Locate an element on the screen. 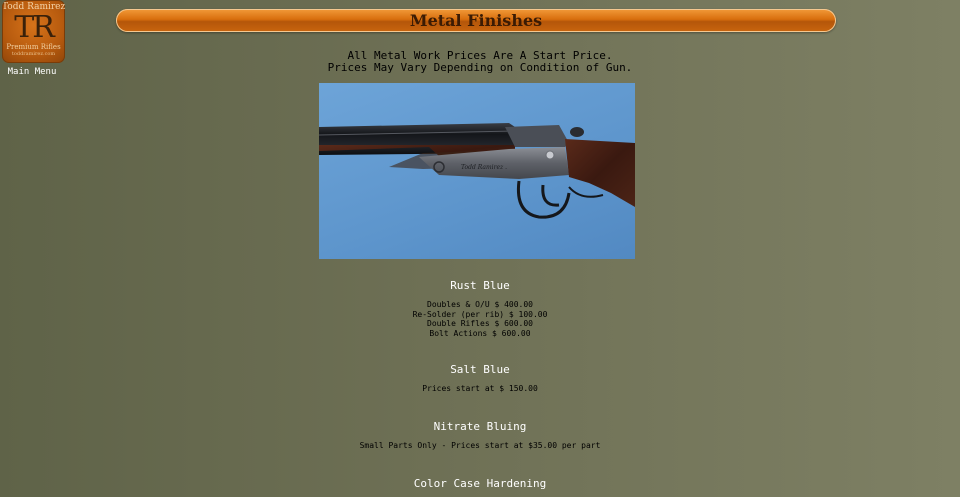  price-line: Re-Solder (per rib) $ 100.00 is located at coordinates (480, 314).